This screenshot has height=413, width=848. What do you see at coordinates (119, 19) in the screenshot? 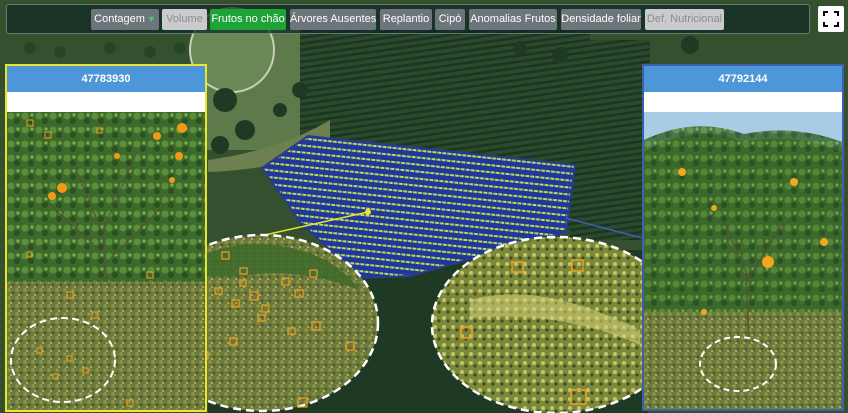
I see `contagem-label: Contagem` at bounding box center [119, 19].